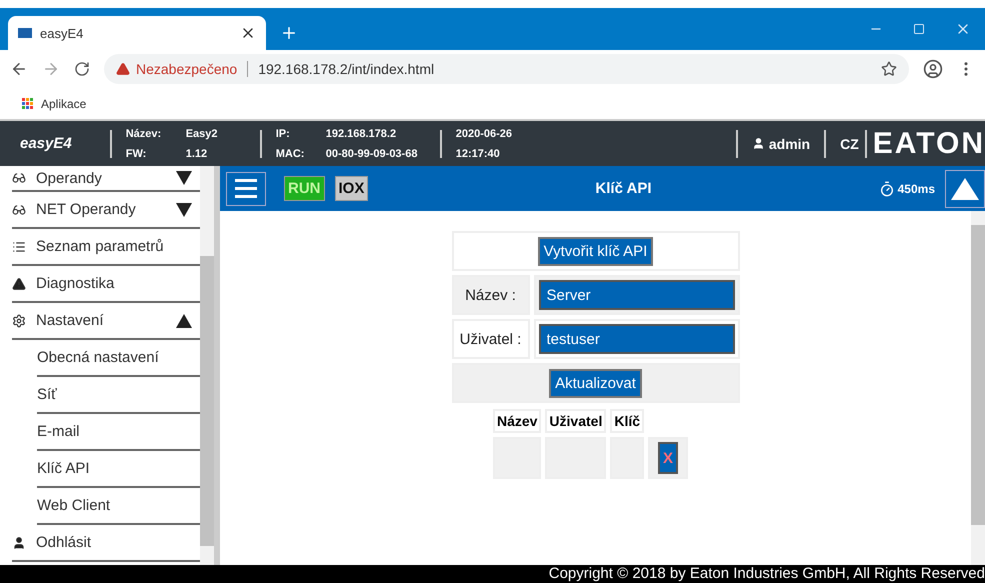 This screenshot has height=583, width=985. What do you see at coordinates (46, 143) in the screenshot?
I see `brand-text: easyE4` at bounding box center [46, 143].